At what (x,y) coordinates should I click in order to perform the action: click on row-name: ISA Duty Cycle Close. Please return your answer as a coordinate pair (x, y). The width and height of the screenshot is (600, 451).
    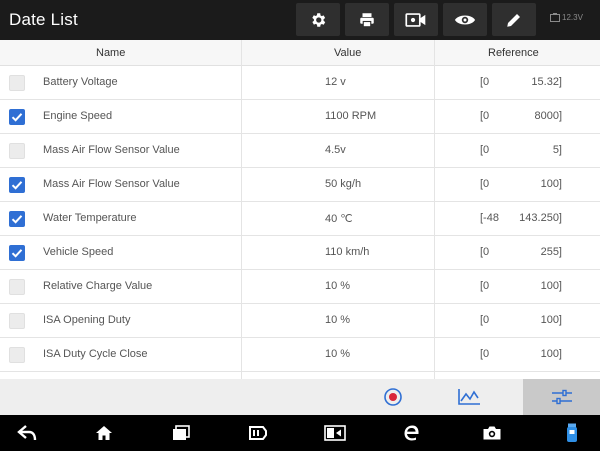
    Looking at the image, I should click on (95, 354).